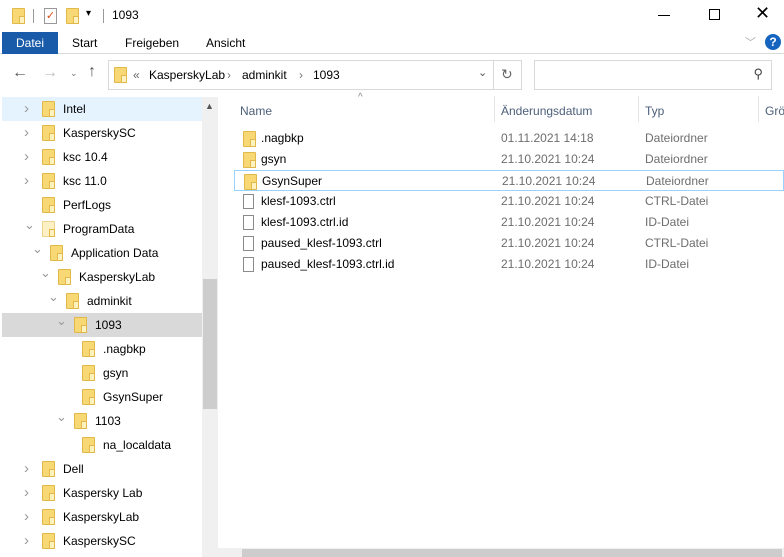  What do you see at coordinates (509, 180) in the screenshot?
I see `file-row: GsynSuper 21.10.2021 10:24 Dateiordner` at bounding box center [509, 180].